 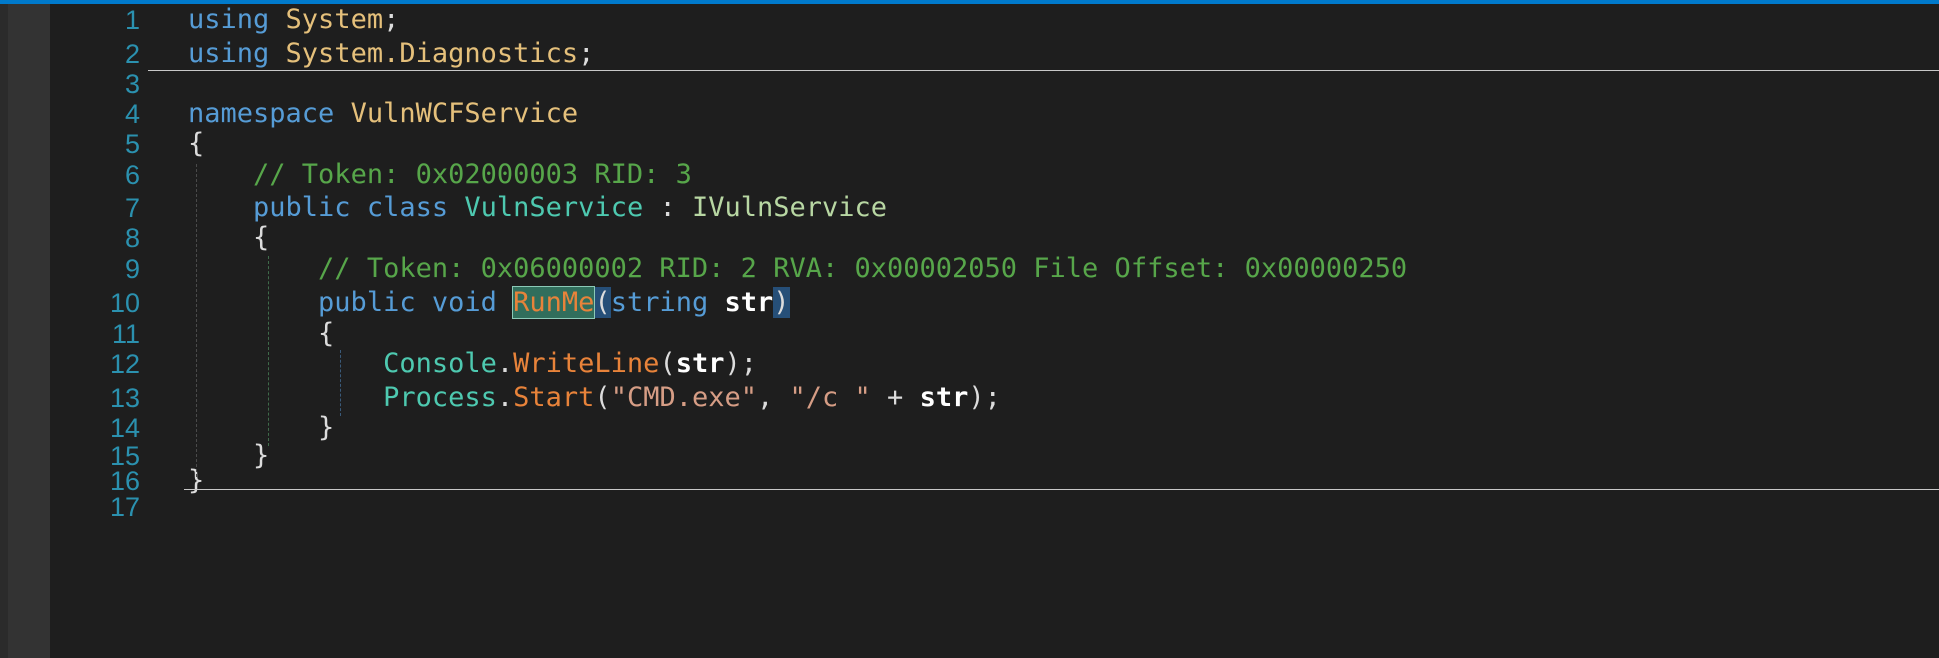 I want to click on code-text: using System;, so click(x=293, y=20).